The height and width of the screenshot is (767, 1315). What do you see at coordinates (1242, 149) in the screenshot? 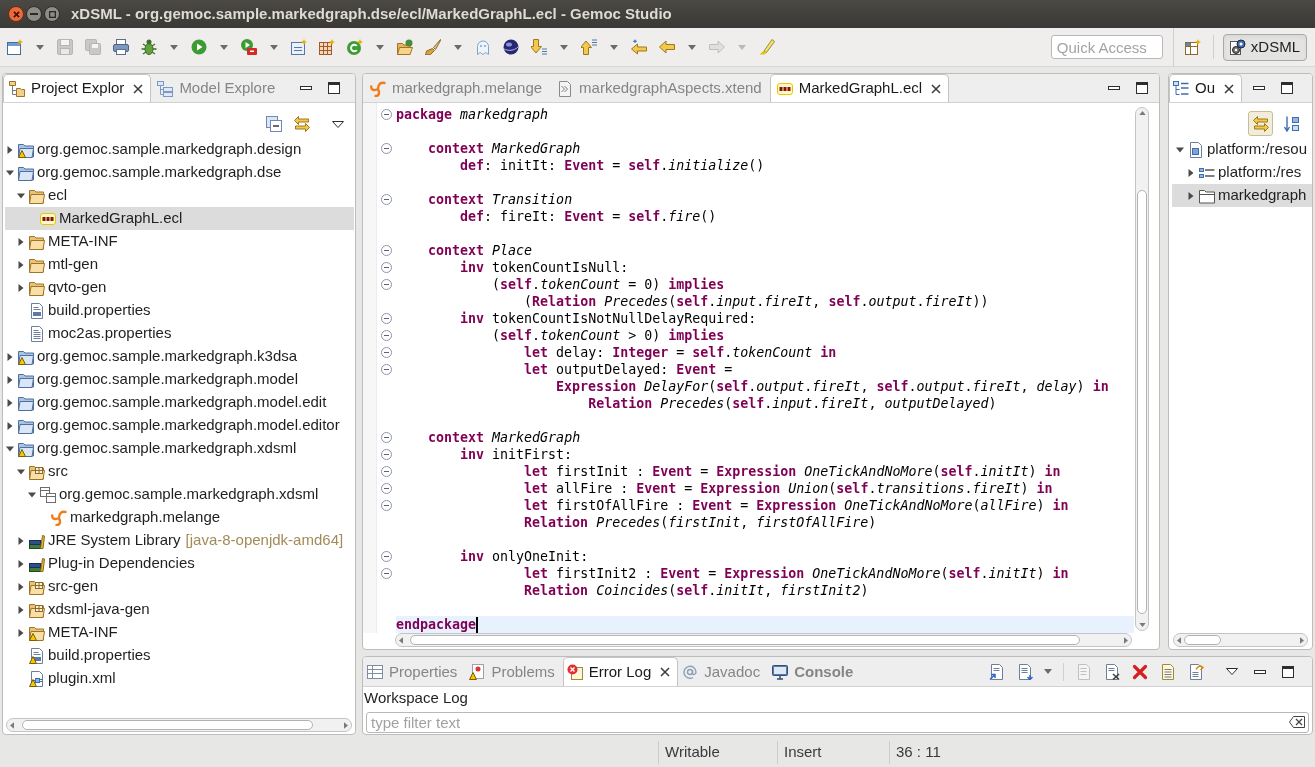
I see `tree-item: platform:/resou` at bounding box center [1242, 149].